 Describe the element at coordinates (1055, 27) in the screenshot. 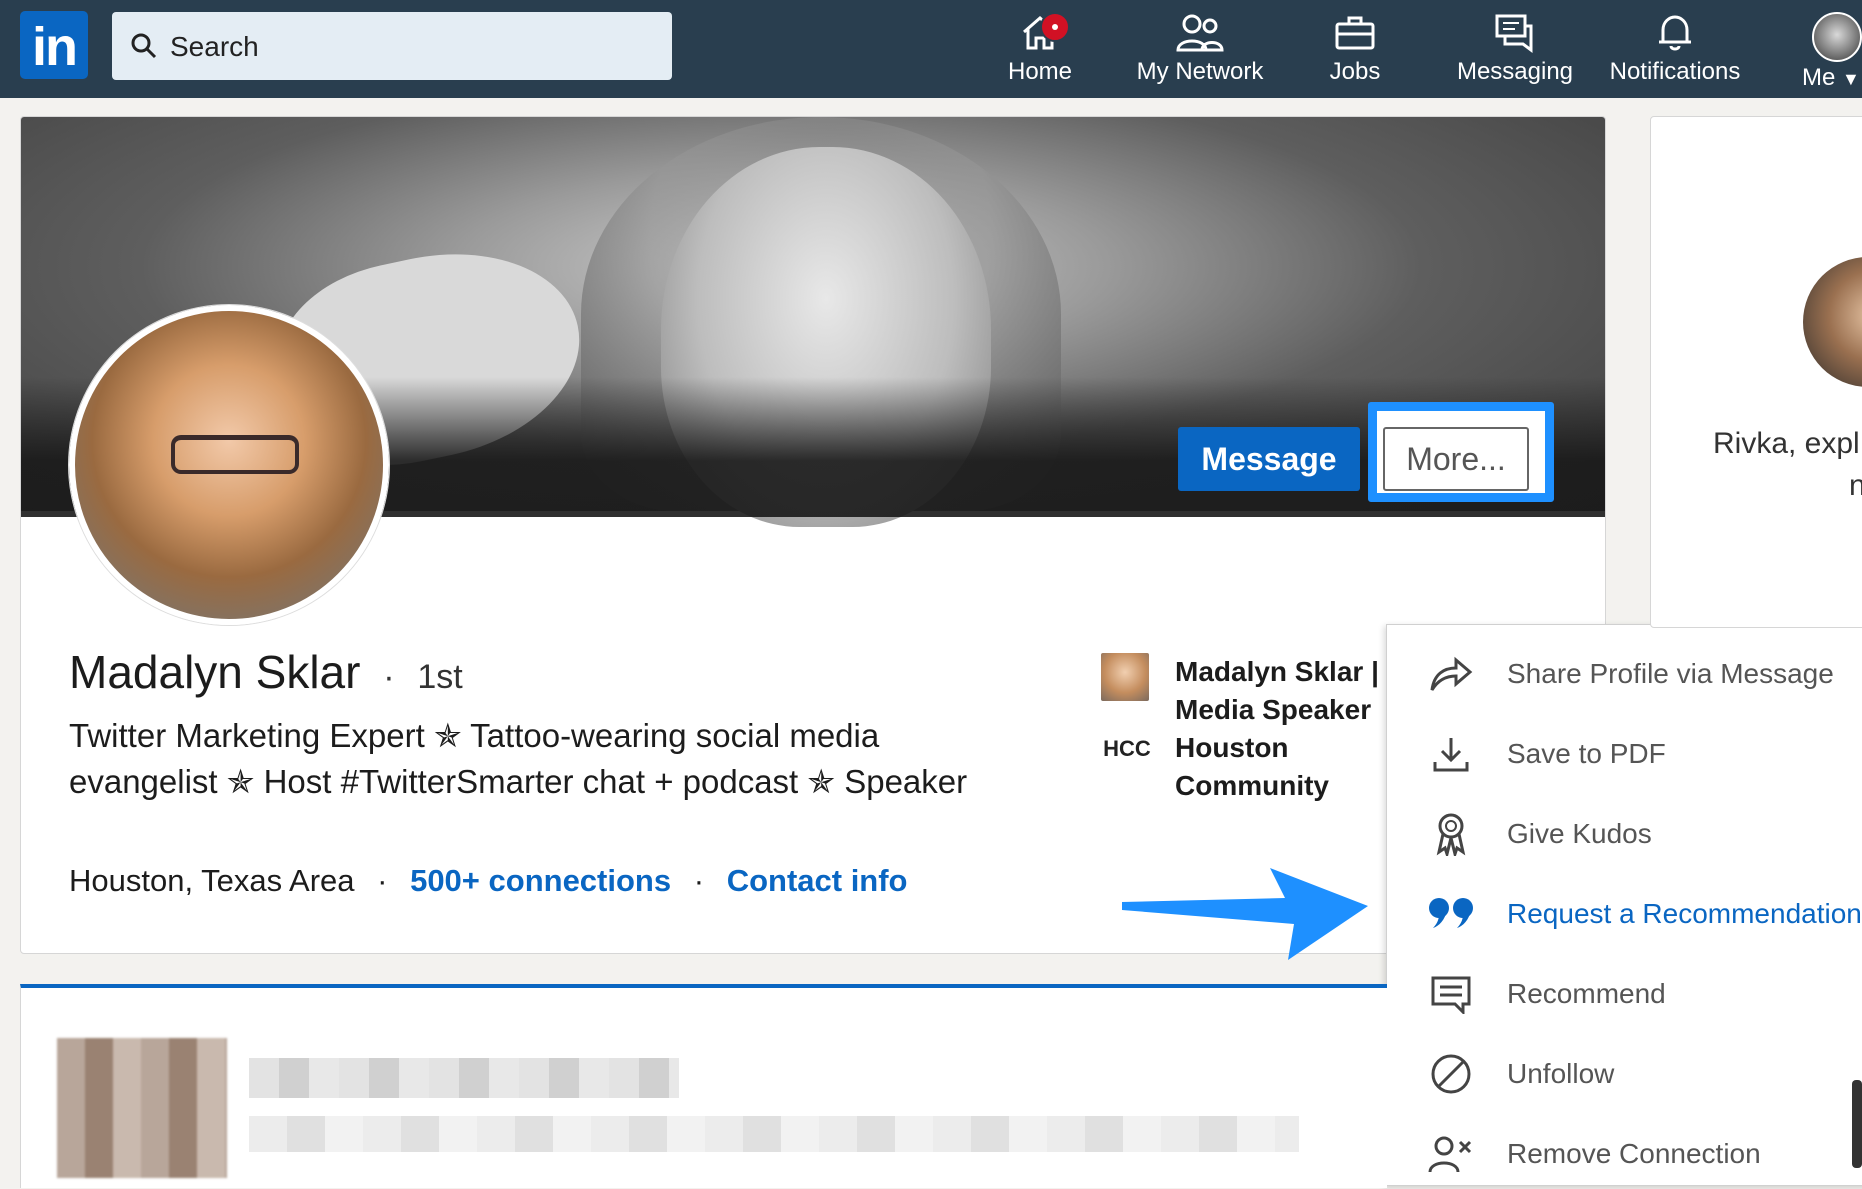

I see `notification-badge` at that location.